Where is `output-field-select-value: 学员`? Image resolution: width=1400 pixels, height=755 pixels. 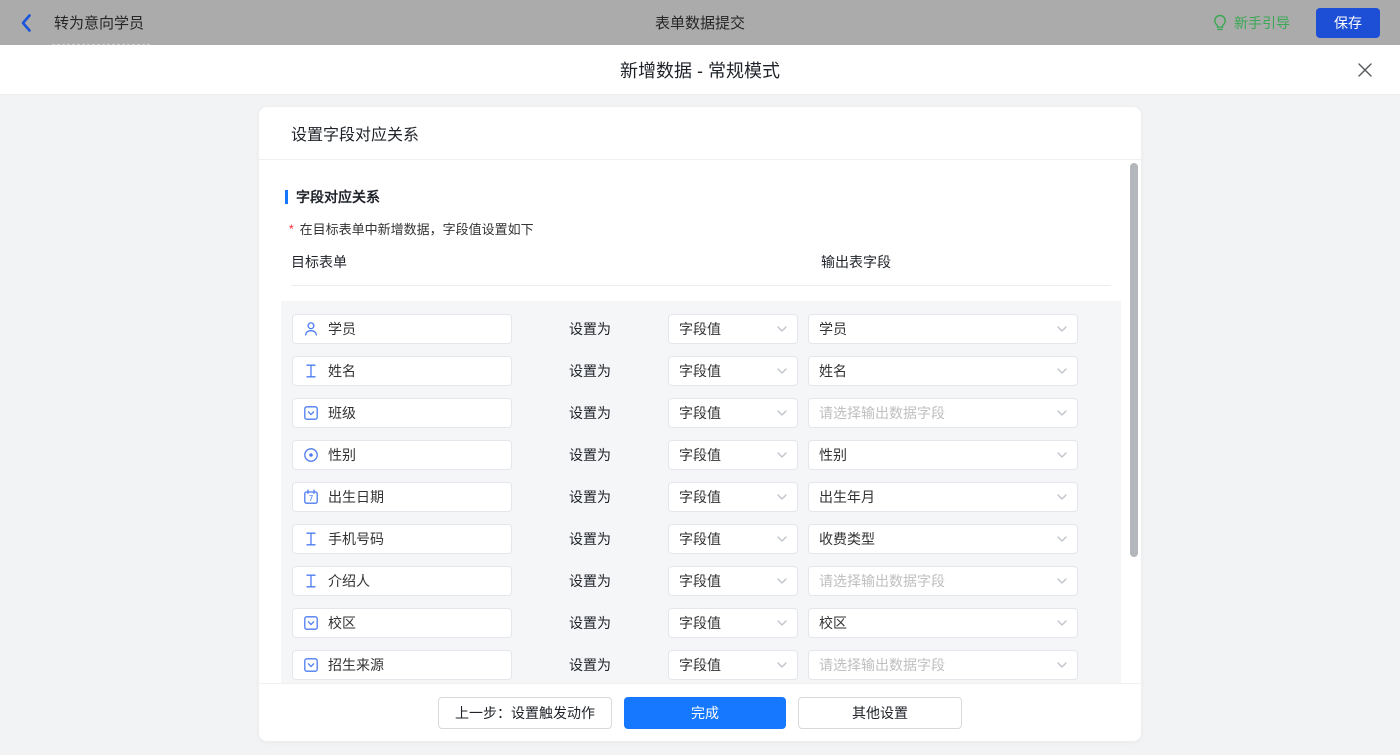 output-field-select-value: 学员 is located at coordinates (833, 329).